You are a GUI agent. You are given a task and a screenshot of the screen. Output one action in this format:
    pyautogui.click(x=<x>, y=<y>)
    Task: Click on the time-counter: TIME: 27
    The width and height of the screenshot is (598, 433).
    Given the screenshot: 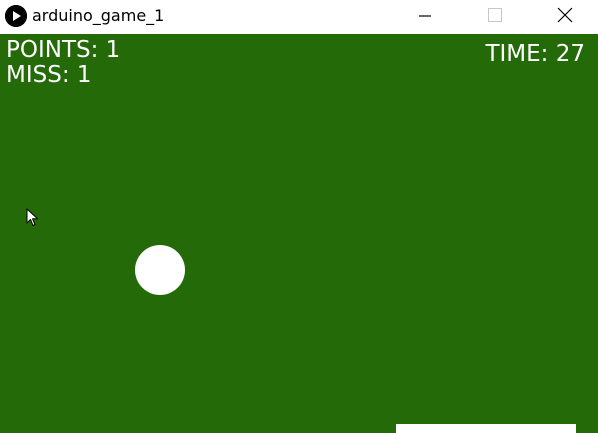 What is the action you would take?
    pyautogui.click(x=535, y=54)
    